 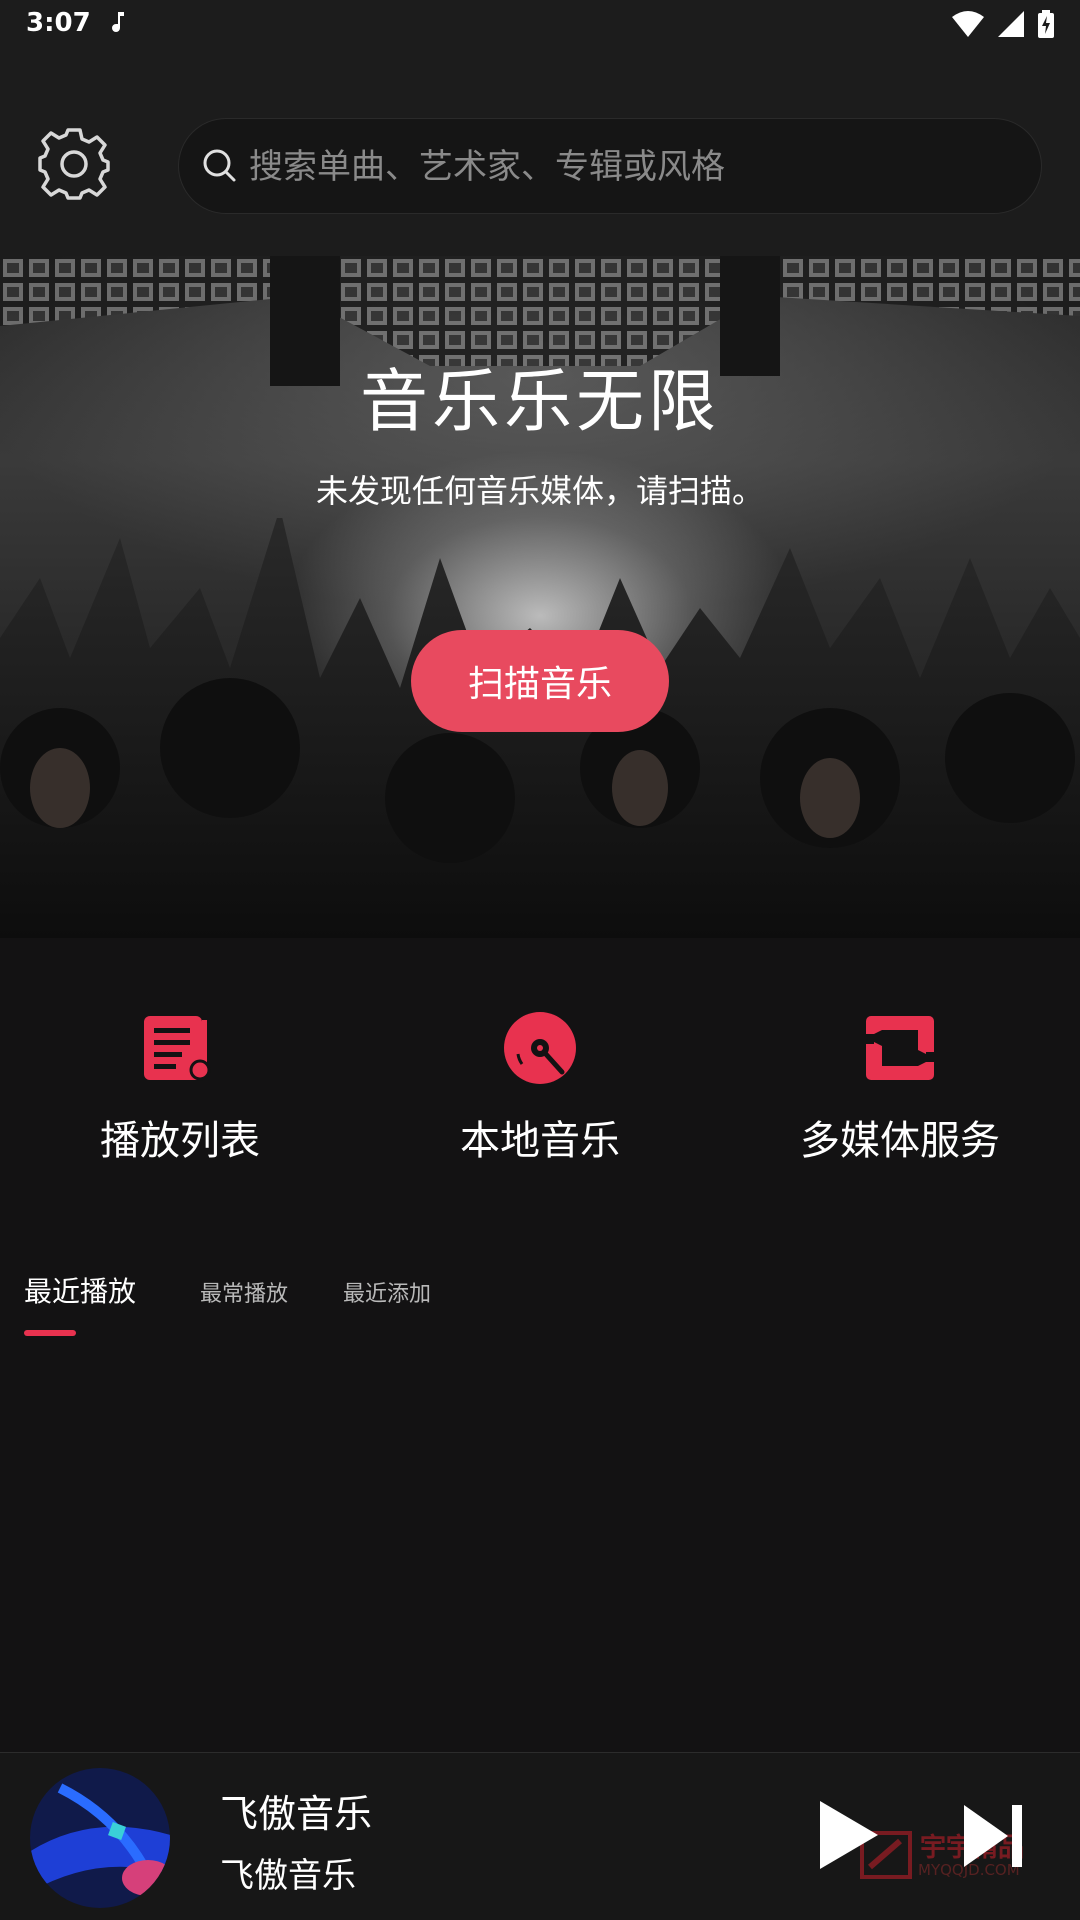 I want to click on shortcut-label: 多媒体服务, so click(x=900, y=1141).